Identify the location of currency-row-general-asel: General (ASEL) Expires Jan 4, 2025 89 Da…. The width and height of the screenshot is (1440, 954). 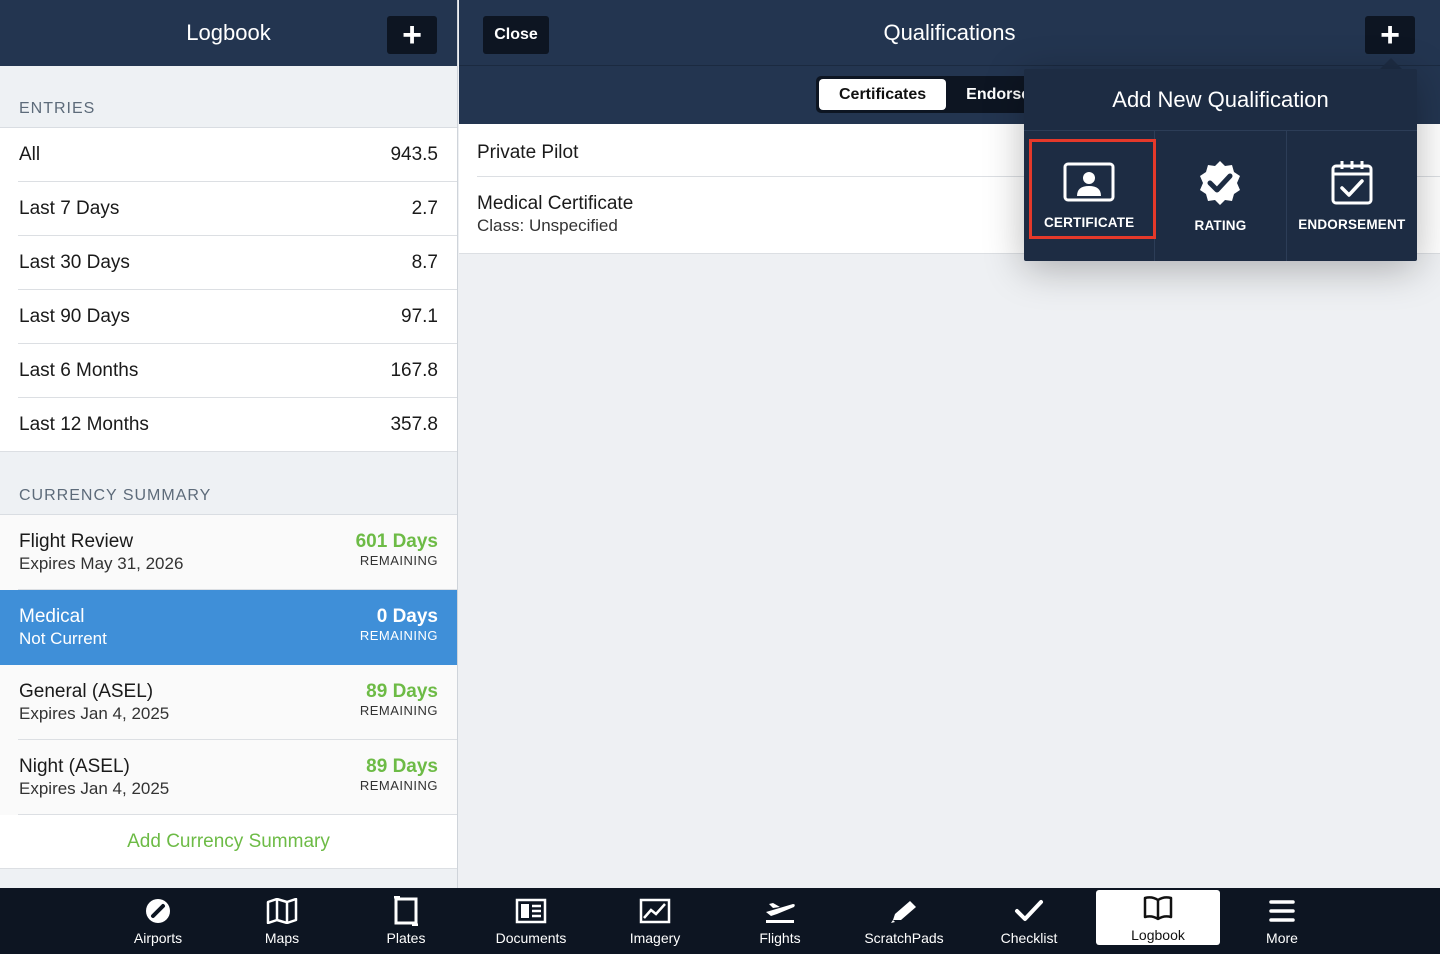
(228, 702).